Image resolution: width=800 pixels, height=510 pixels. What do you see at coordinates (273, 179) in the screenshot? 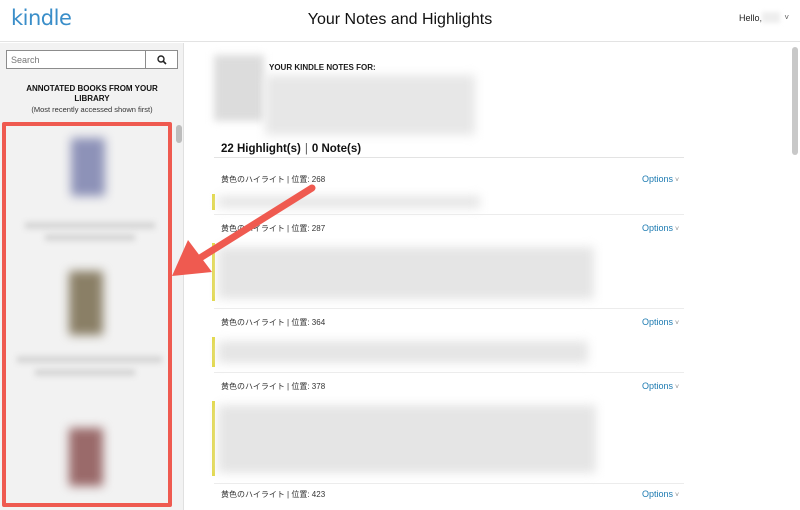
I see `highlight-meta: 黄色のハイライト | 位置: 268` at bounding box center [273, 179].